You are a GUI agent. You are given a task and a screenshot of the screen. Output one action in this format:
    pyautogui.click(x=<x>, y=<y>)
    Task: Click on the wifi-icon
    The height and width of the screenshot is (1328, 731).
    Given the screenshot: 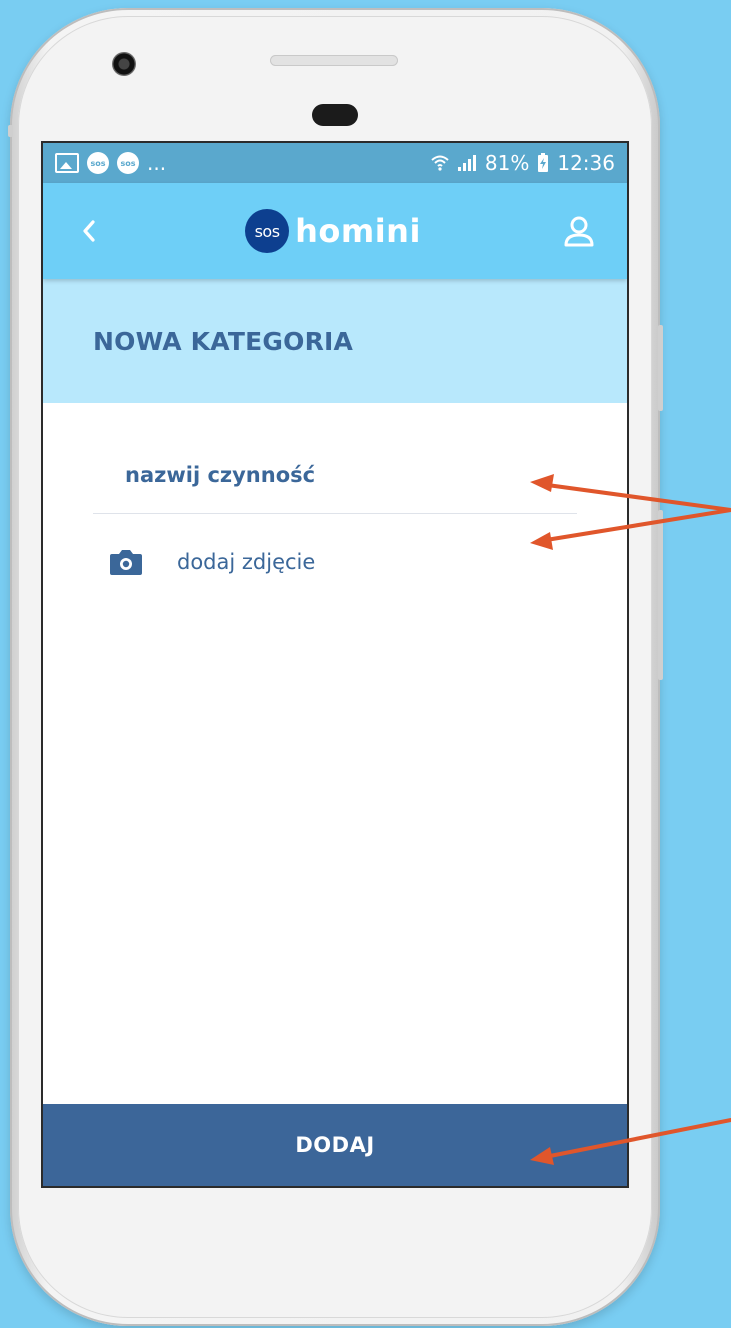 What is the action you would take?
    pyautogui.click(x=440, y=163)
    